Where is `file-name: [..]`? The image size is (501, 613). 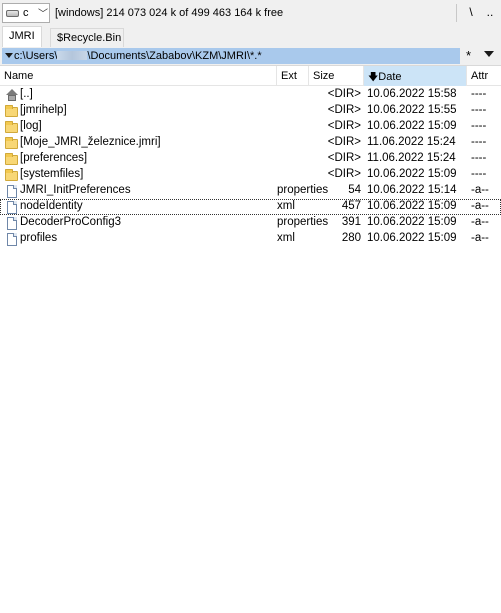
file-name: [..] is located at coordinates (26, 94).